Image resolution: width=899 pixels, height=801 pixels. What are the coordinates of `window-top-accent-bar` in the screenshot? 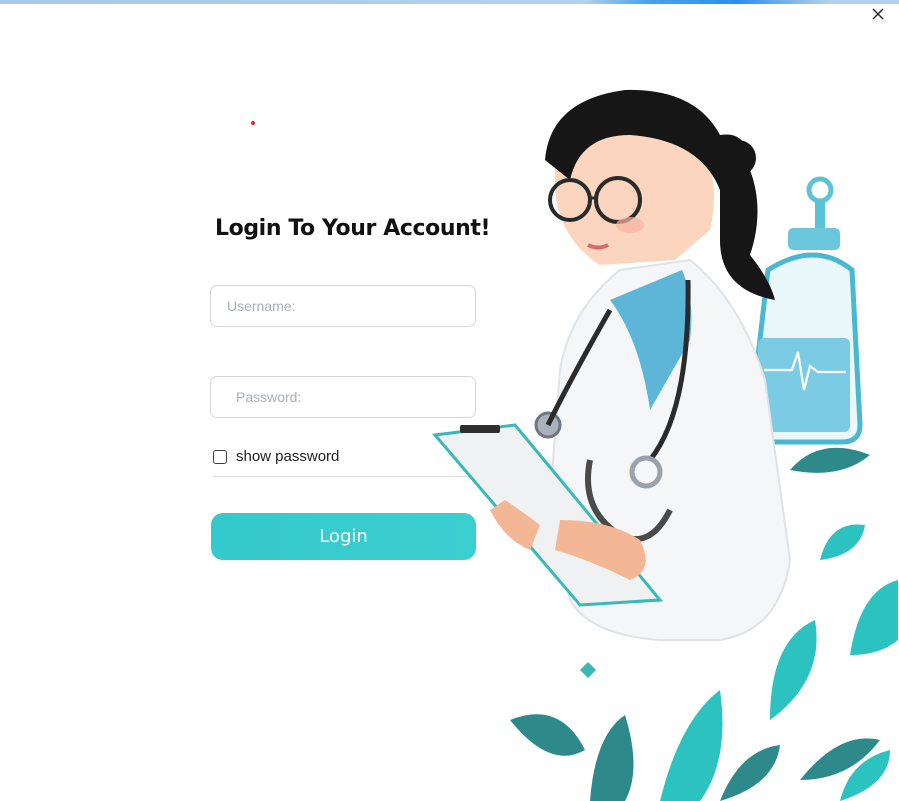 It's located at (449, 2).